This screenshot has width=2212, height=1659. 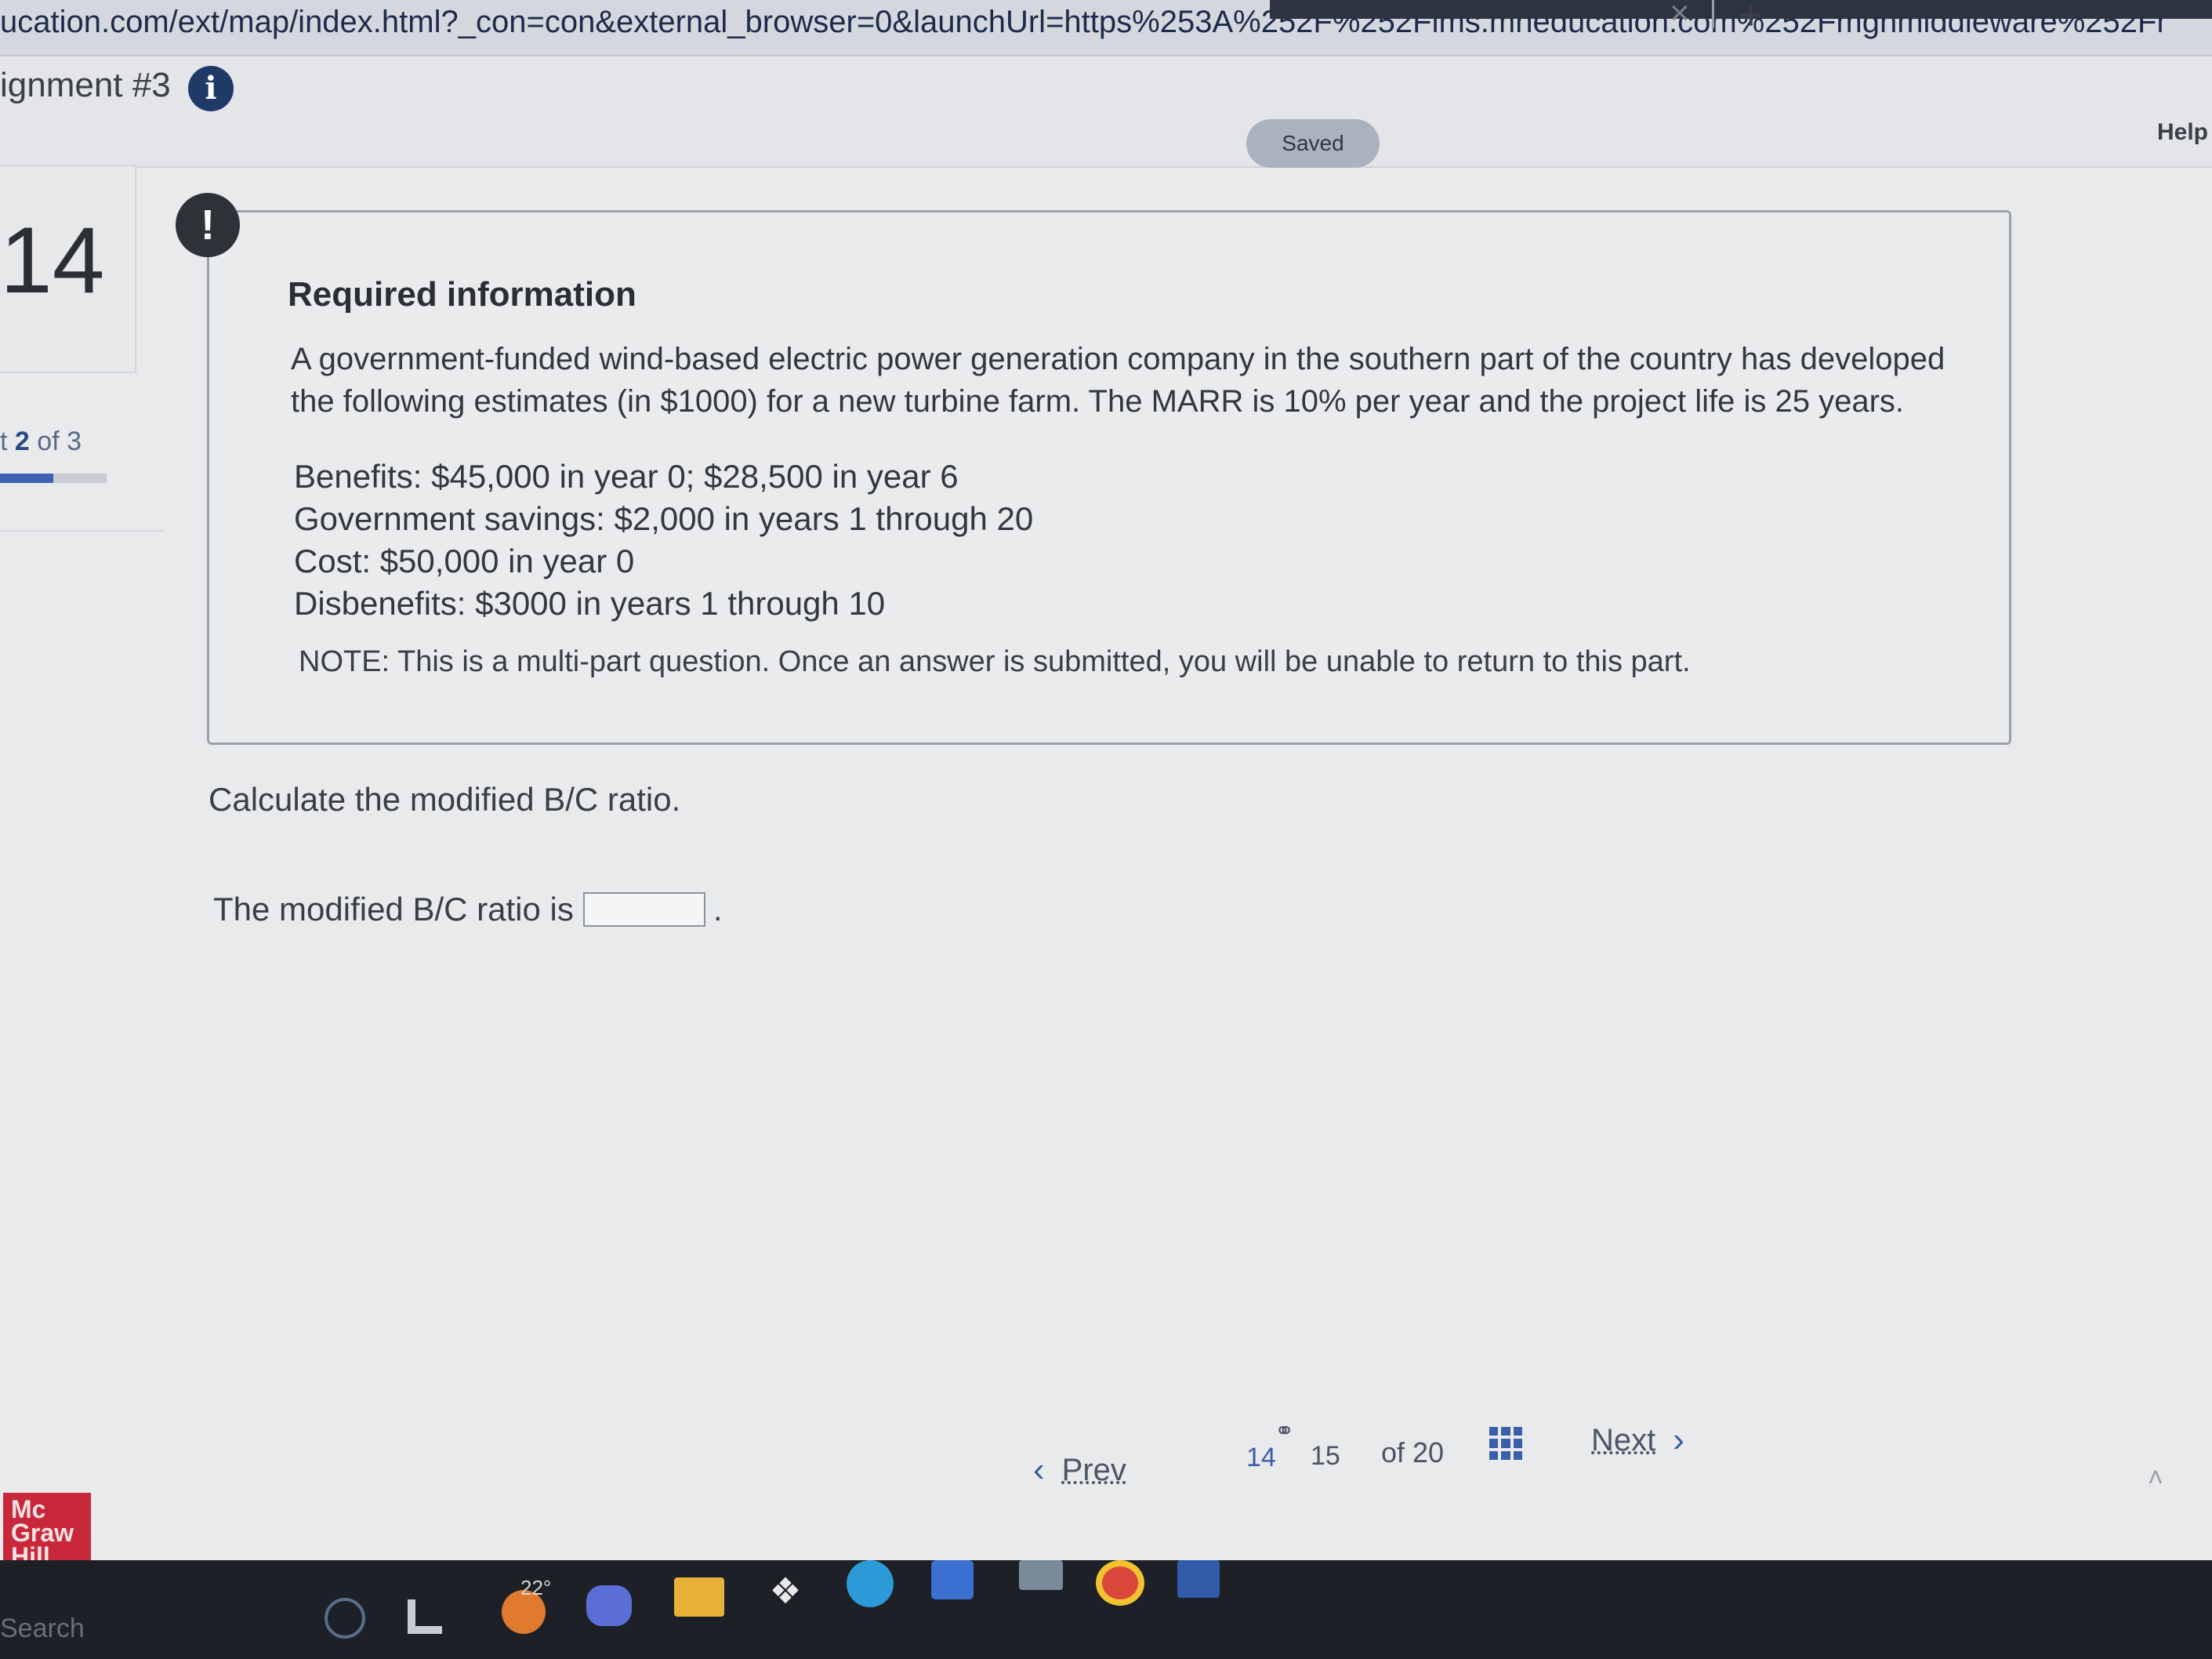 What do you see at coordinates (82, 531) in the screenshot?
I see `sidebar-divider` at bounding box center [82, 531].